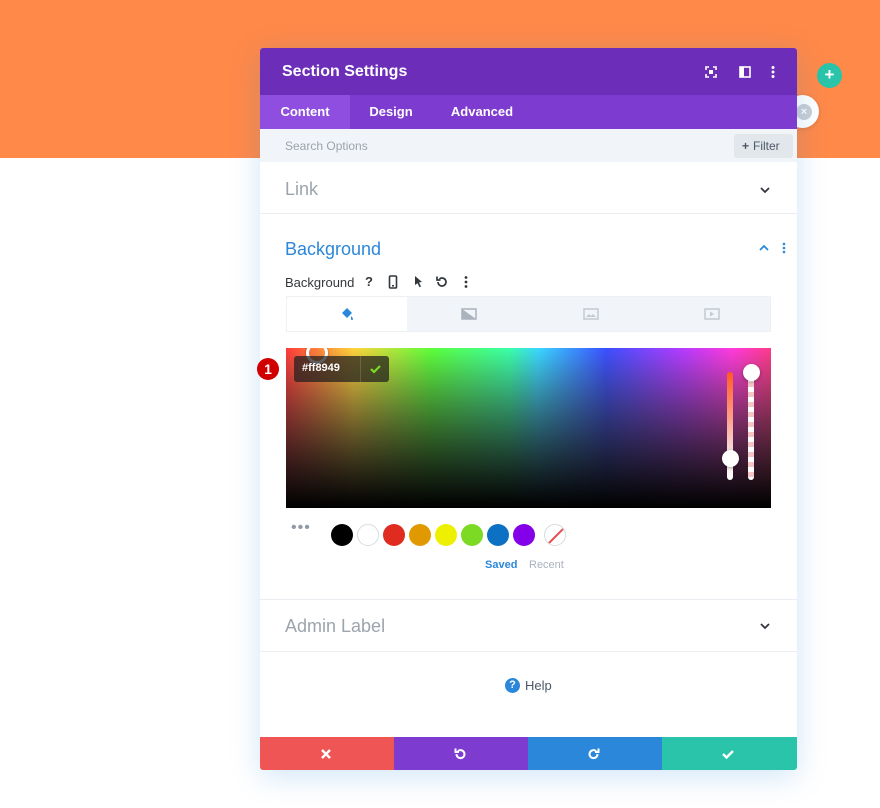  What do you see at coordinates (512, 685) in the screenshot?
I see `help-circle-icon: ?` at bounding box center [512, 685].